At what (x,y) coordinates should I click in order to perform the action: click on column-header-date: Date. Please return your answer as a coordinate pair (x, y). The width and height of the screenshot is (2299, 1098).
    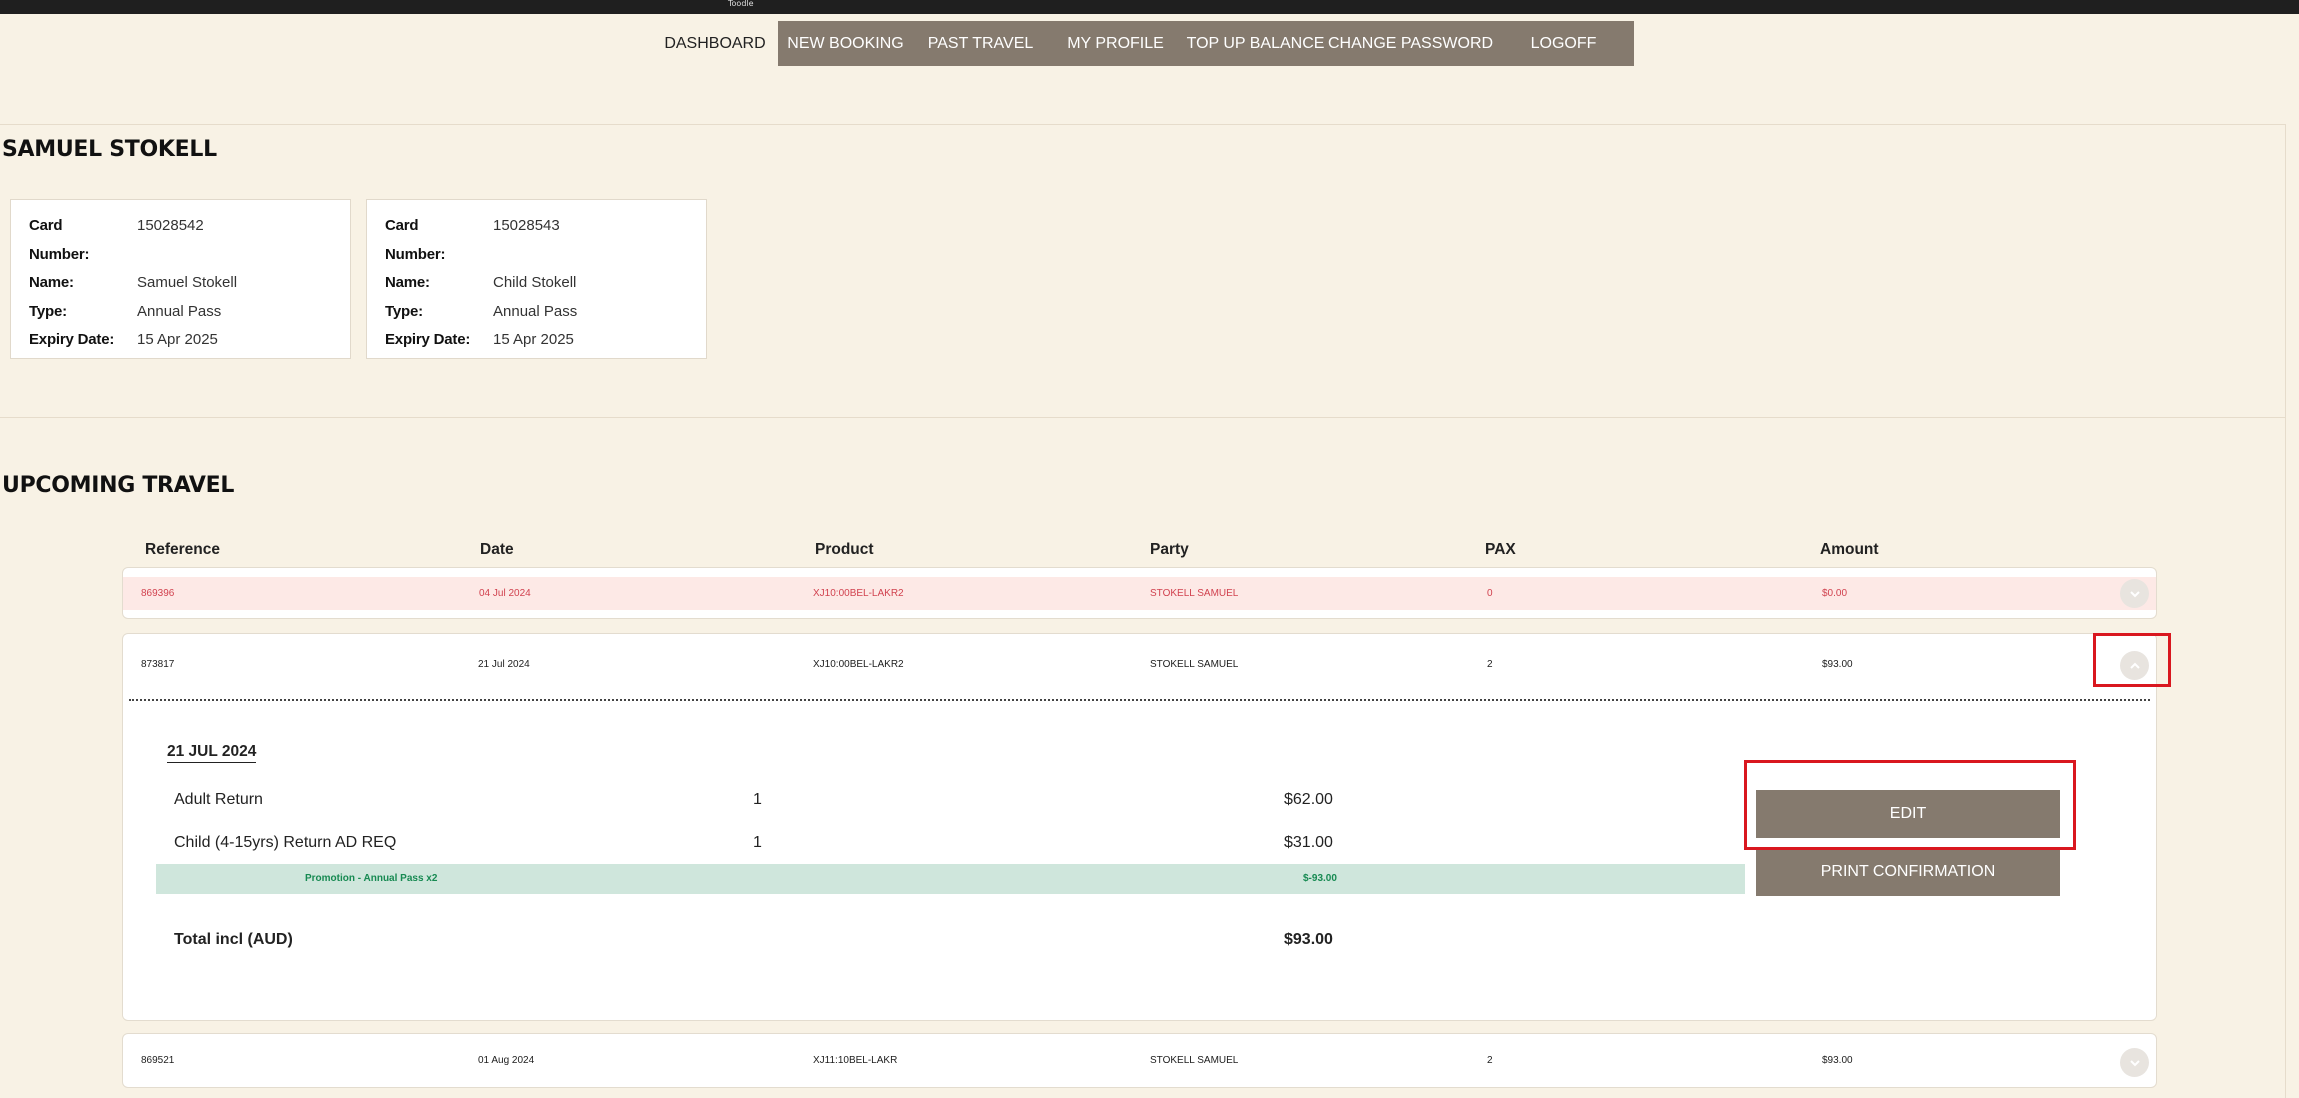
    Looking at the image, I should click on (497, 549).